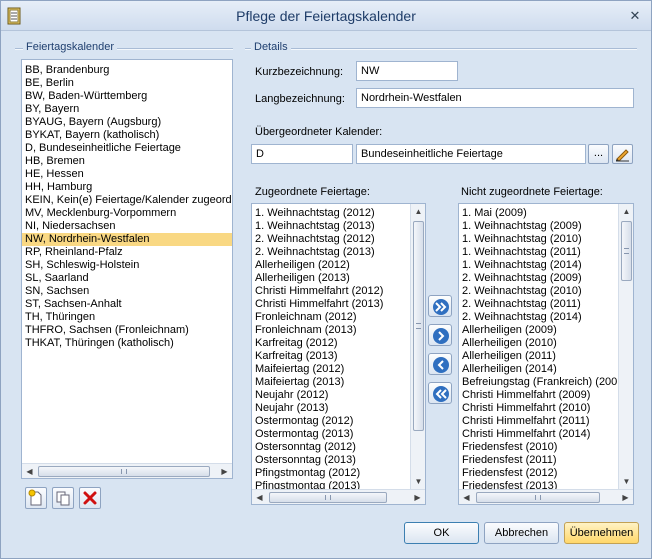 The width and height of the screenshot is (652, 559). What do you see at coordinates (538, 304) in the screenshot?
I see `unassigned-holiday-item: 2. Weihnachtstag (2011)` at bounding box center [538, 304].